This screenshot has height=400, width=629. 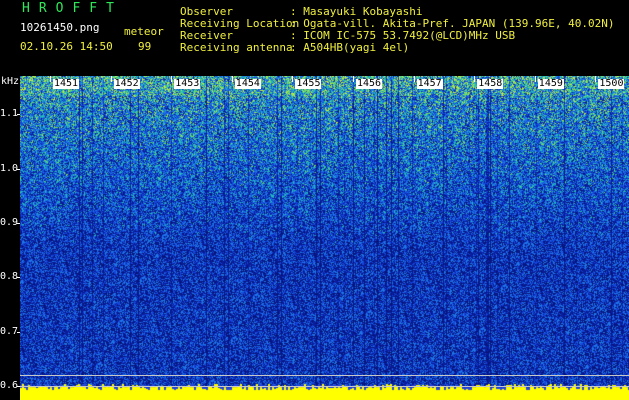 What do you see at coordinates (9, 331) in the screenshot?
I see `y-tick-label: 0.7` at bounding box center [9, 331].